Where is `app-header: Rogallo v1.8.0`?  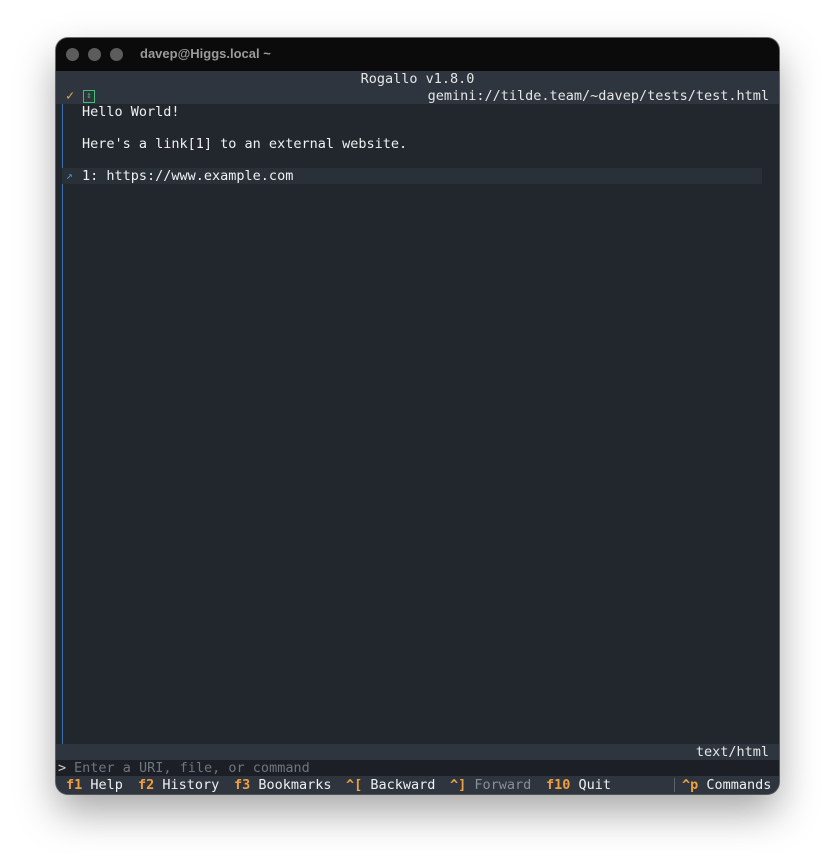 app-header: Rogallo v1.8.0 is located at coordinates (417, 79).